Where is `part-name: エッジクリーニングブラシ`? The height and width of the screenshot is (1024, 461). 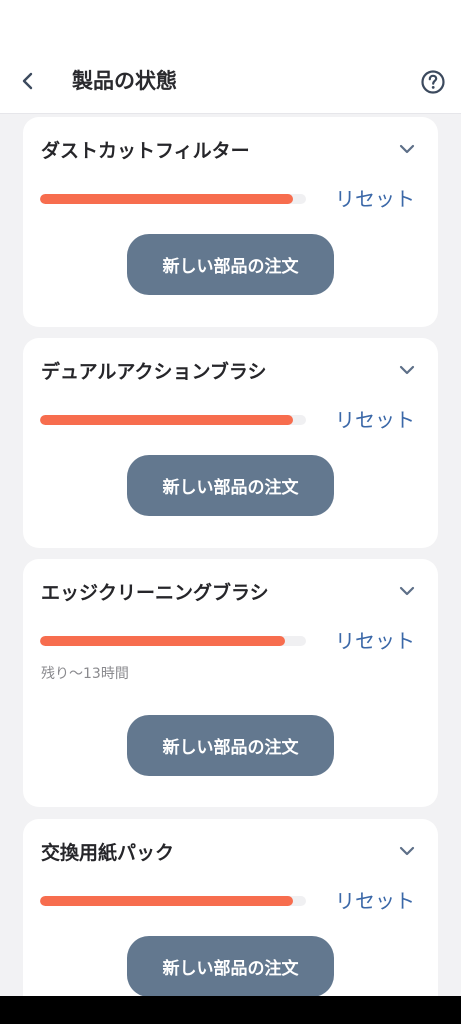 part-name: エッジクリーニングブラシ is located at coordinates (155, 593).